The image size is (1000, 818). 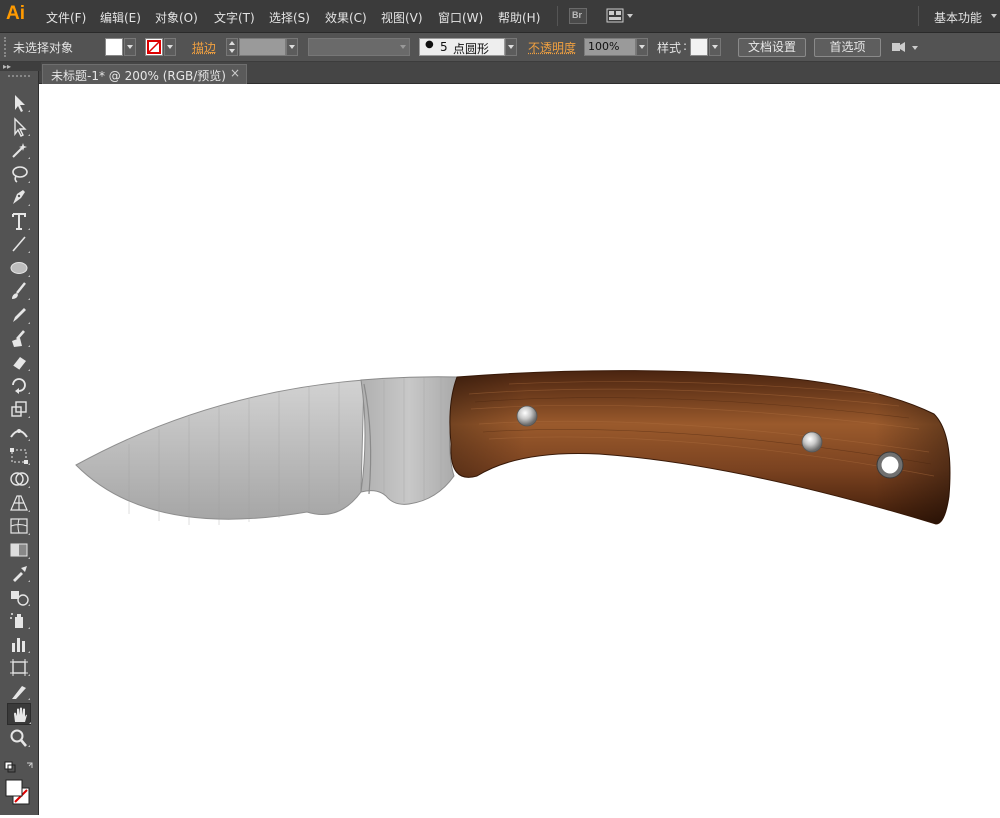 What do you see at coordinates (19, 479) in the screenshot?
I see `shape-builder-tool-icon` at bounding box center [19, 479].